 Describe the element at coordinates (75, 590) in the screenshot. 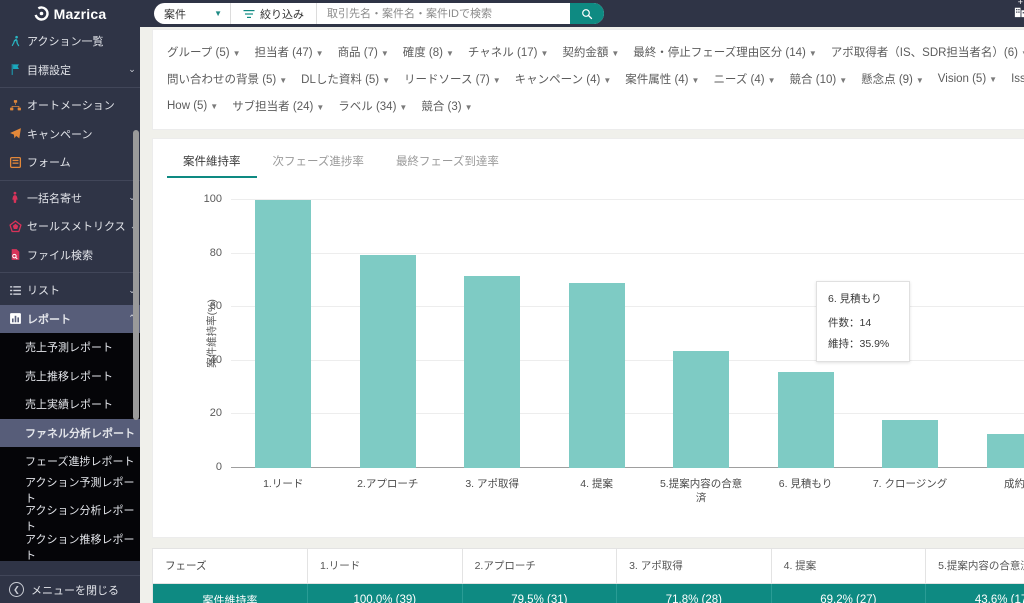

I see `menu-collapse-label: メニューを閉じる` at that location.